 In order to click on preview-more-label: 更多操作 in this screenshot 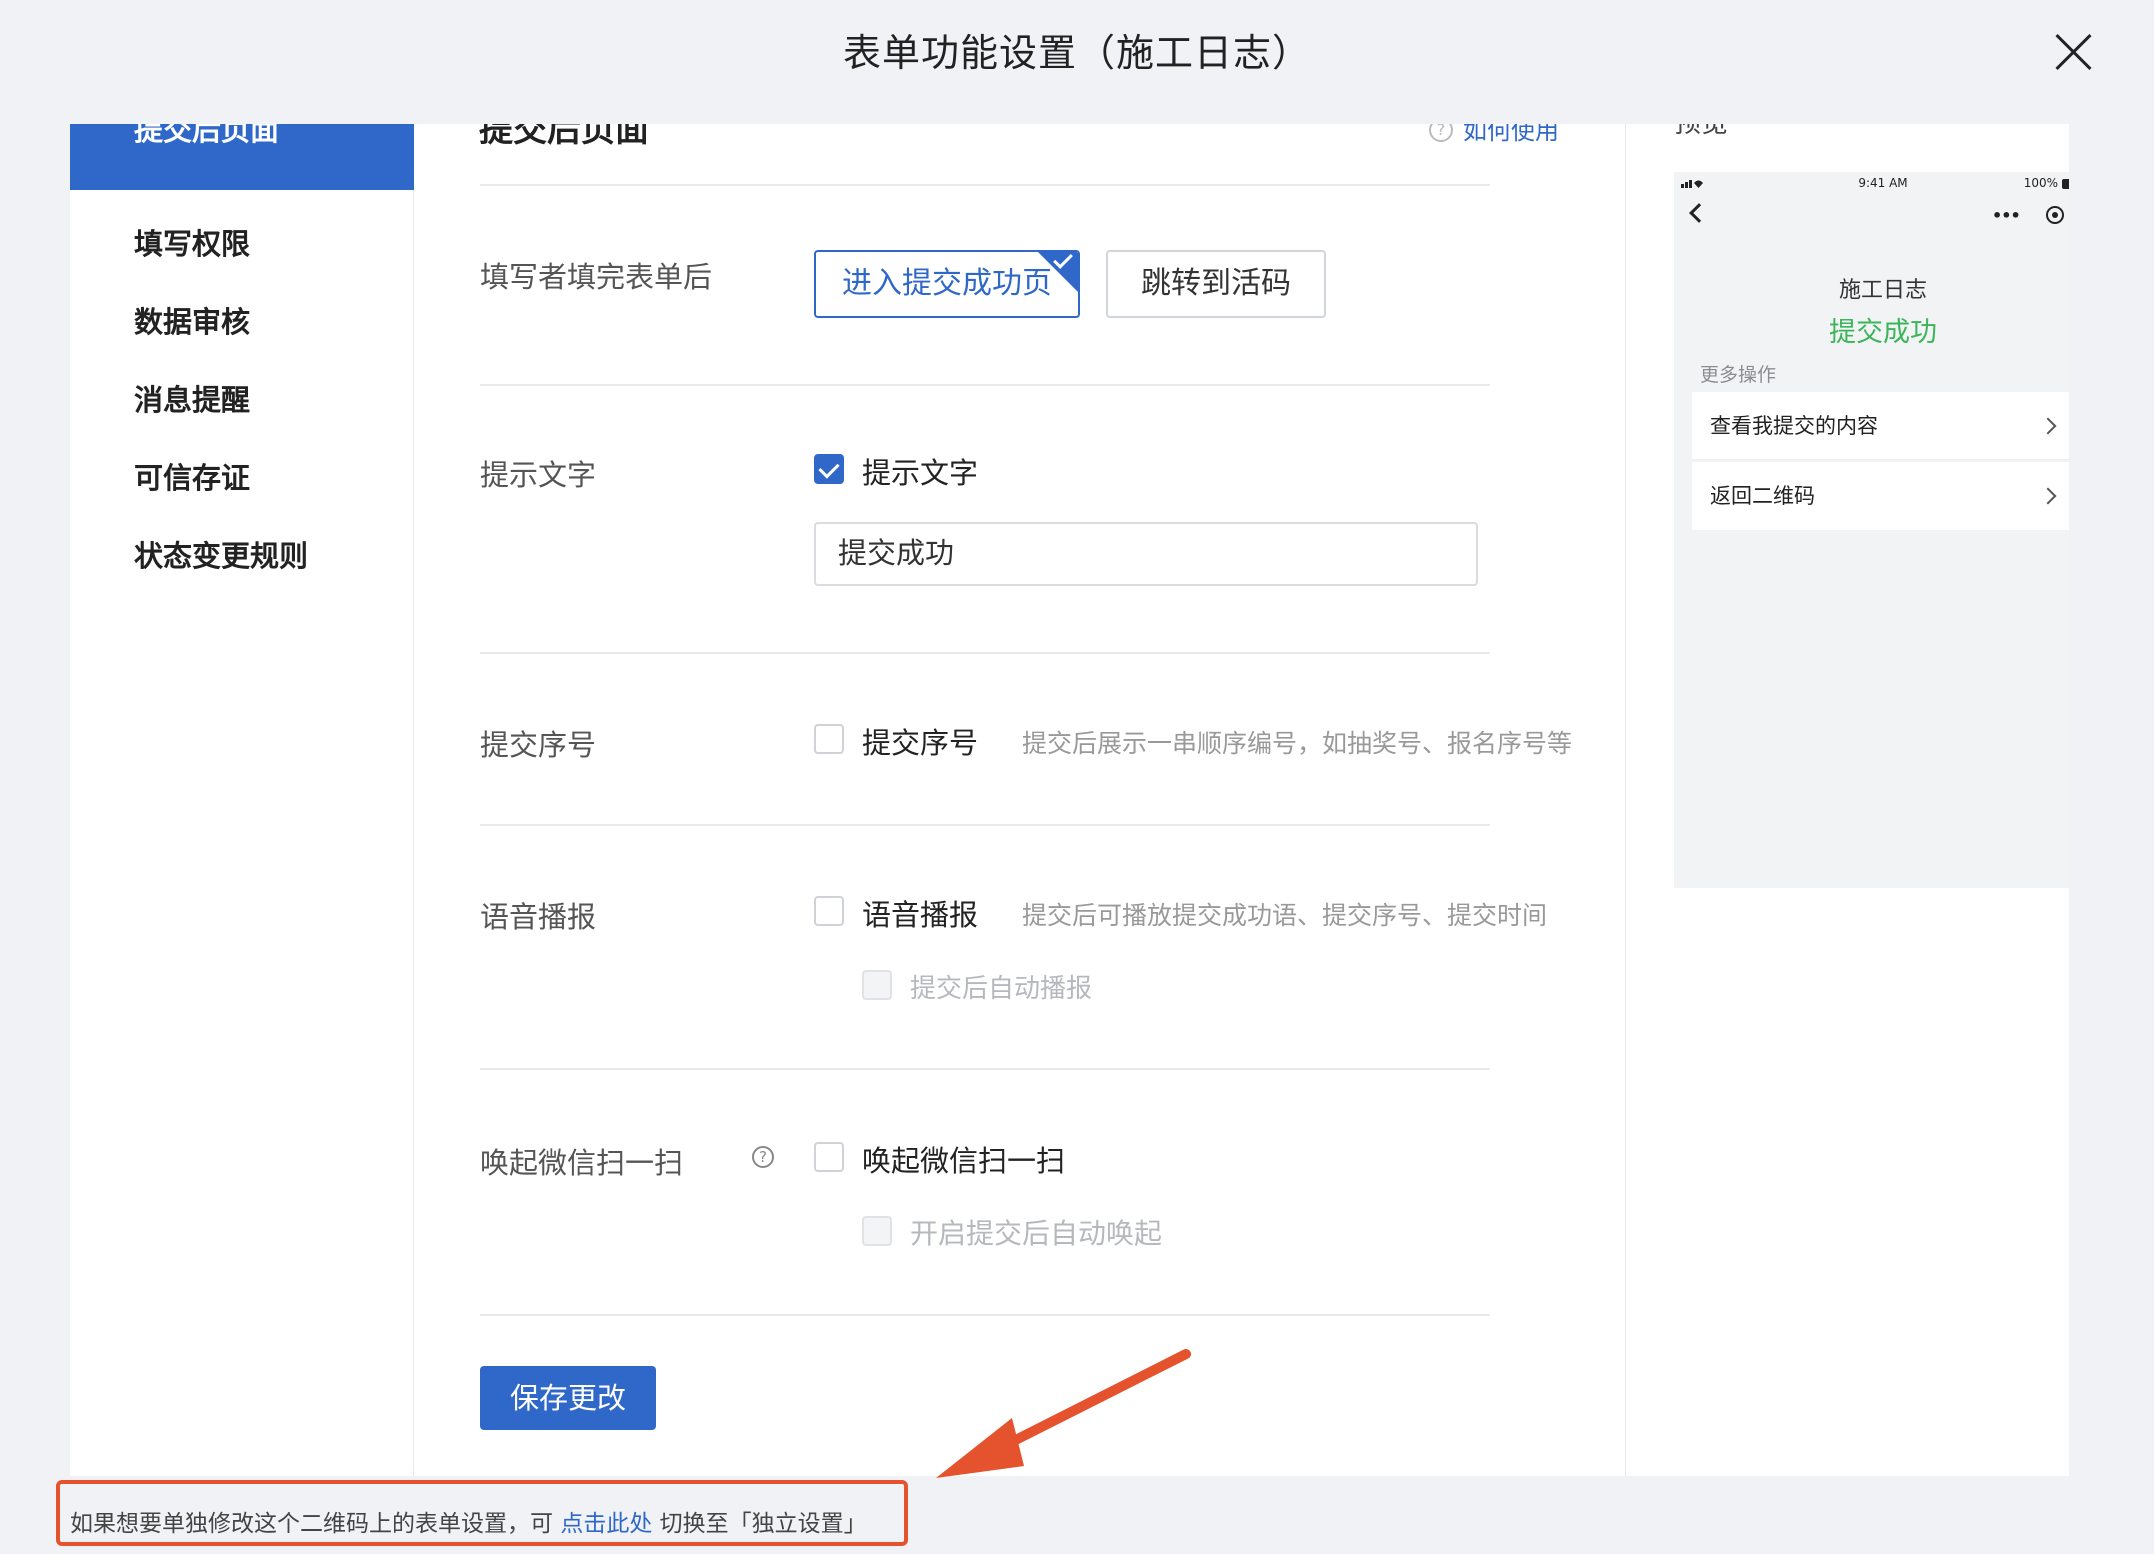, I will do `click(1738, 375)`.